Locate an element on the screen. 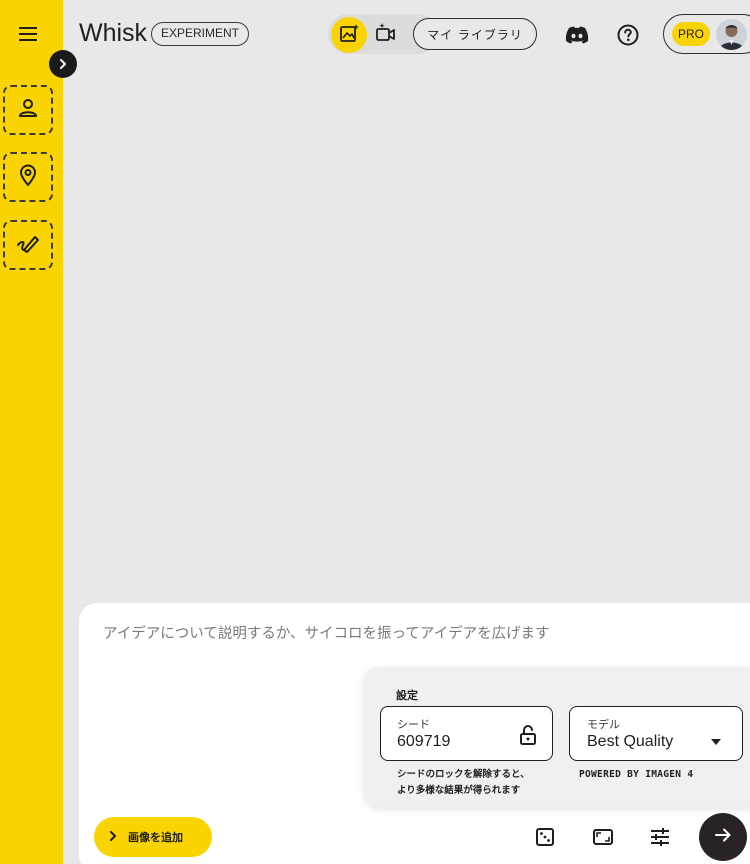 This screenshot has height=864, width=750. image-mode-button is located at coordinates (349, 35).